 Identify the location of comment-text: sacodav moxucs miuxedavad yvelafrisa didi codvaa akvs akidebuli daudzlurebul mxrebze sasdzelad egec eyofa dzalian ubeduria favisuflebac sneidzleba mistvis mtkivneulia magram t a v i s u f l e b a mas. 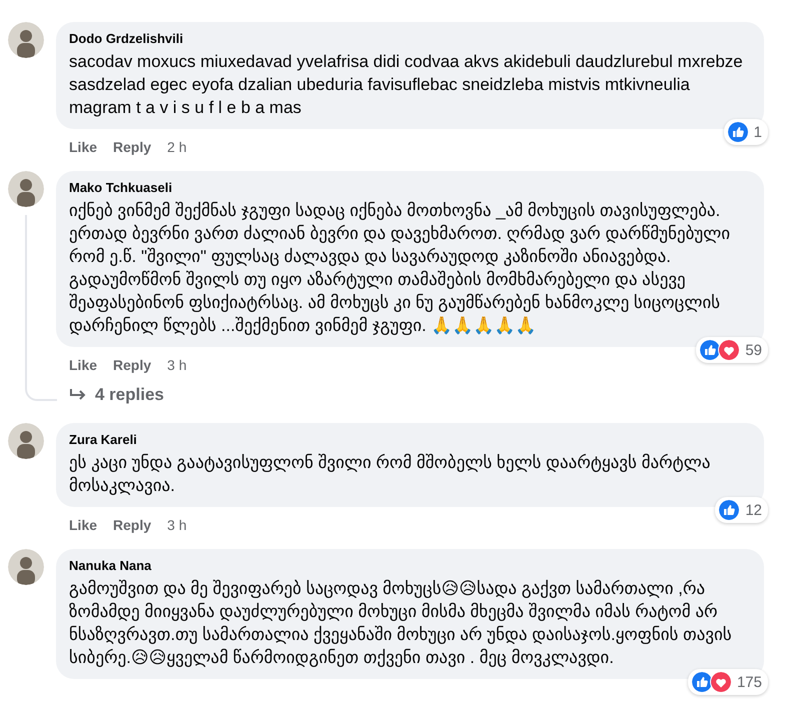
(406, 85).